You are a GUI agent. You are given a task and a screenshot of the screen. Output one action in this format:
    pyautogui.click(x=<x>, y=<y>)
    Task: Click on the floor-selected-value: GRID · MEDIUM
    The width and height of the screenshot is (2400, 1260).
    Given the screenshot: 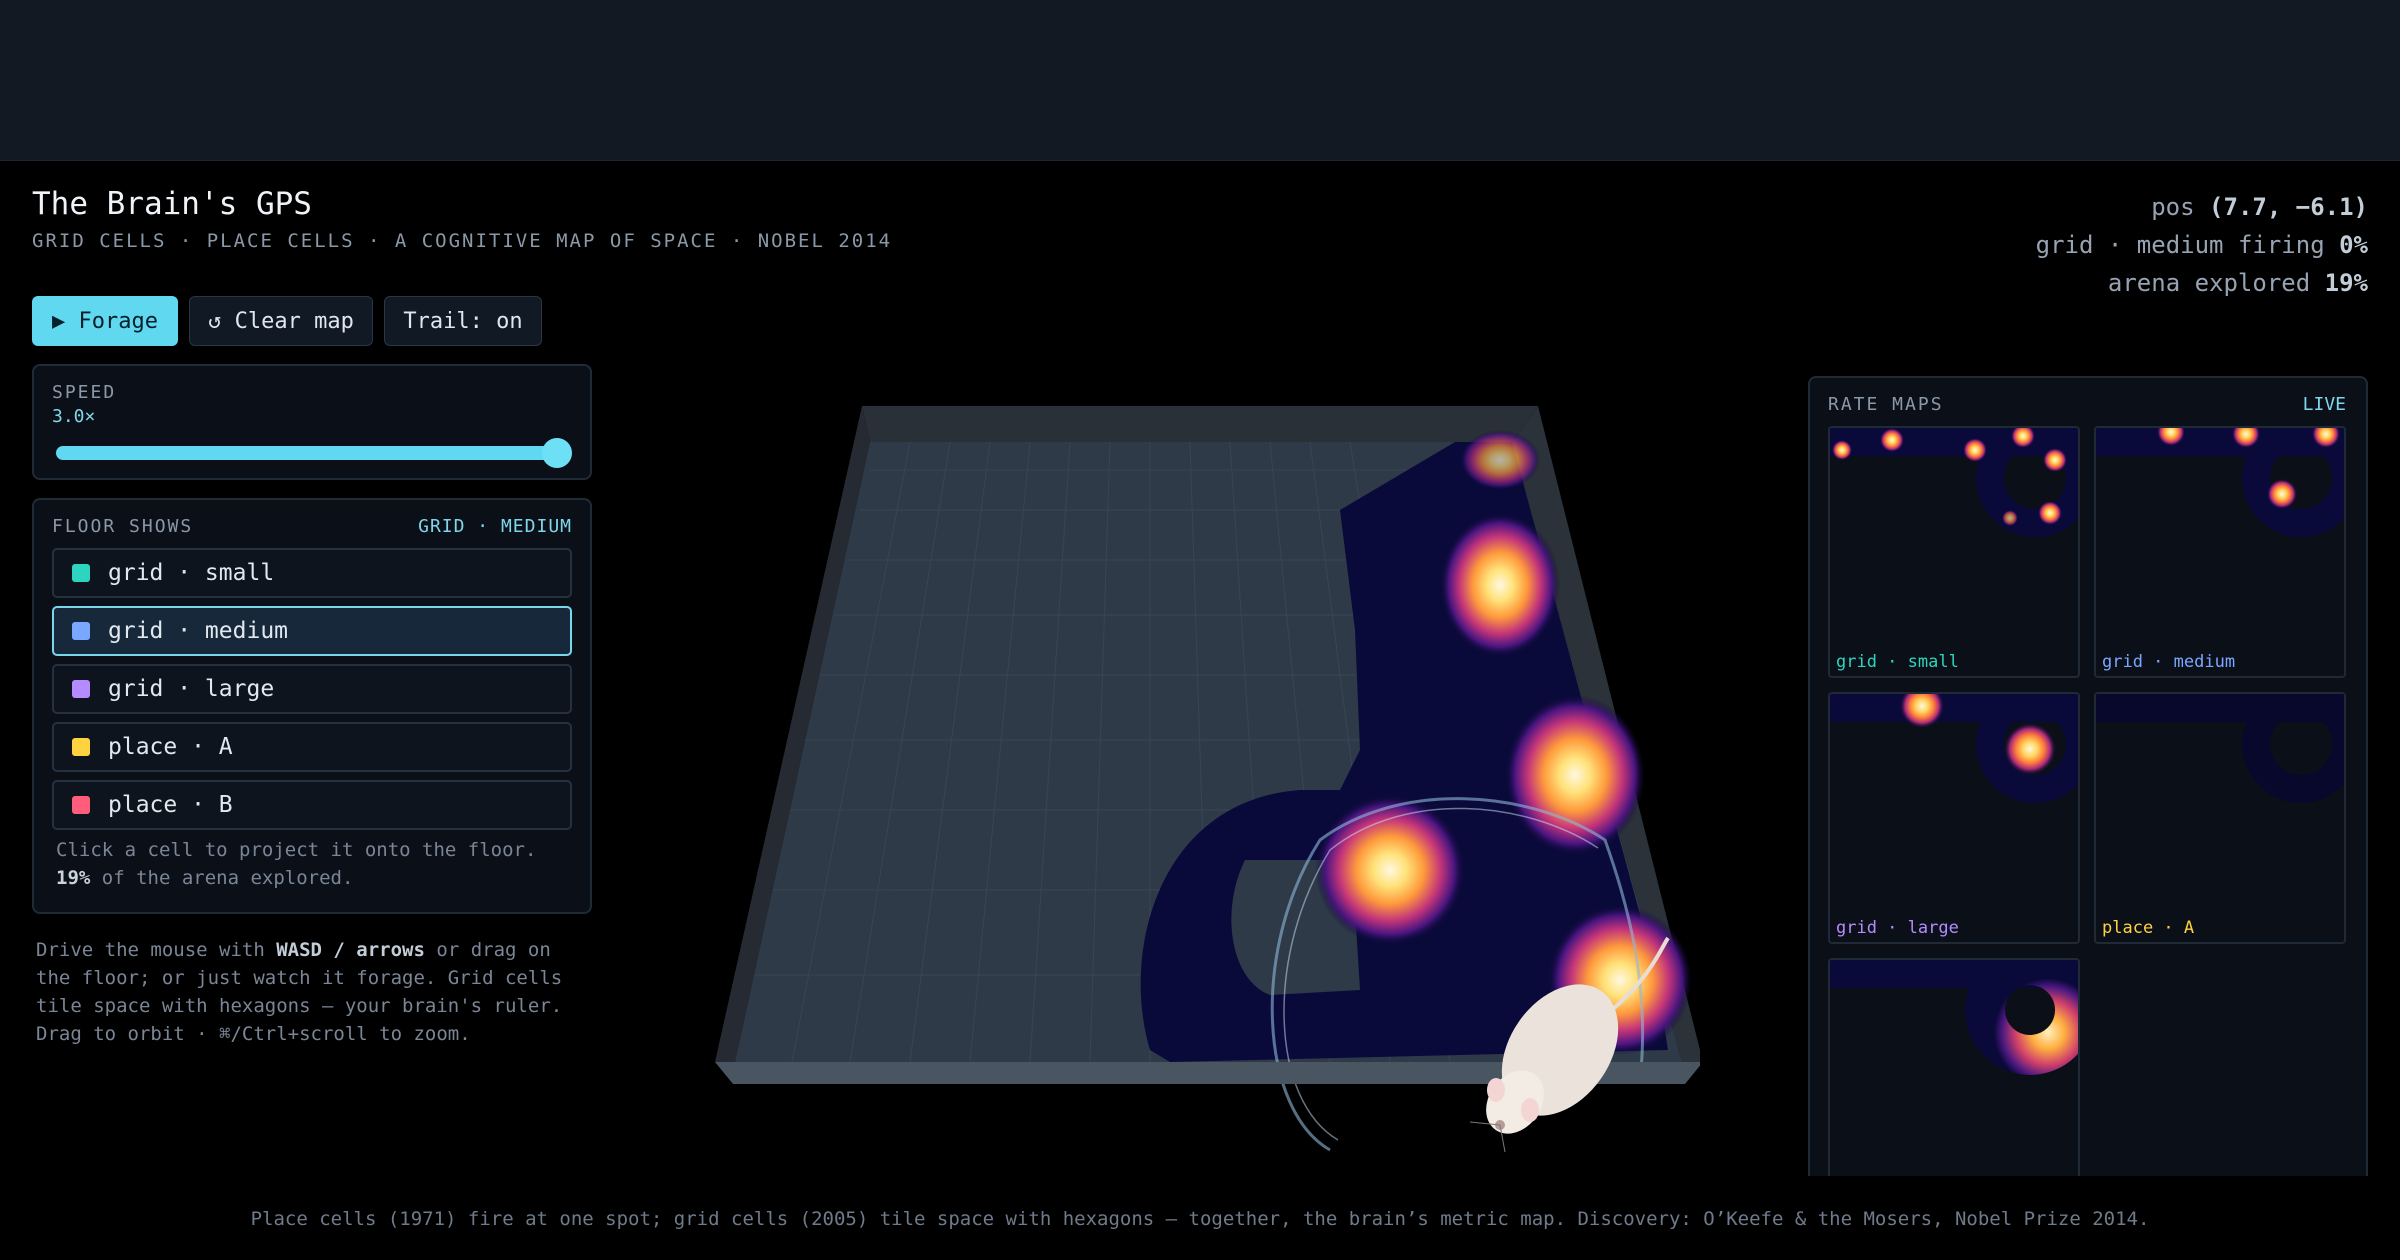 What is the action you would take?
    pyautogui.click(x=495, y=526)
    